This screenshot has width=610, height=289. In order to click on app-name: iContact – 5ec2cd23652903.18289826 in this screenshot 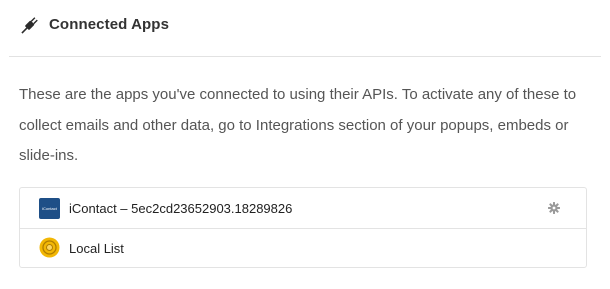, I will do `click(181, 208)`.